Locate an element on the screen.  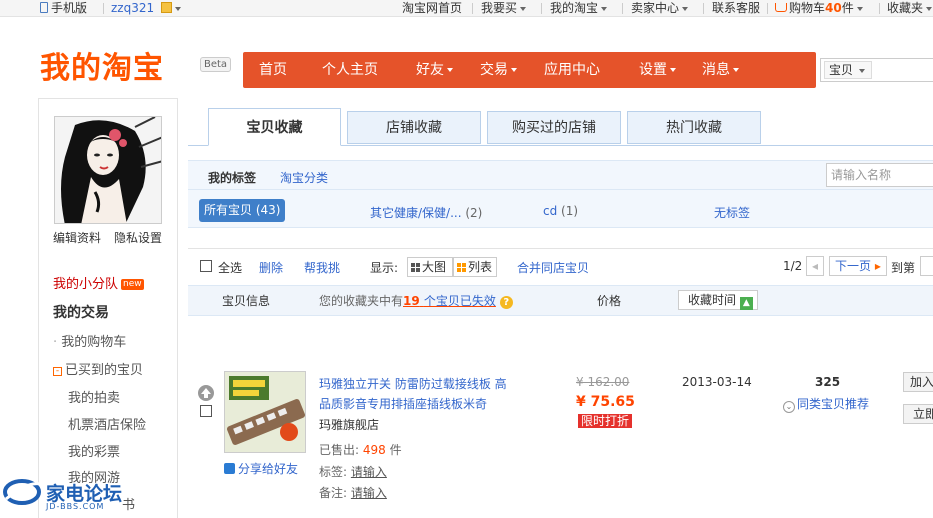
sold-info: 已售出: 498 件 is located at coordinates (360, 450).